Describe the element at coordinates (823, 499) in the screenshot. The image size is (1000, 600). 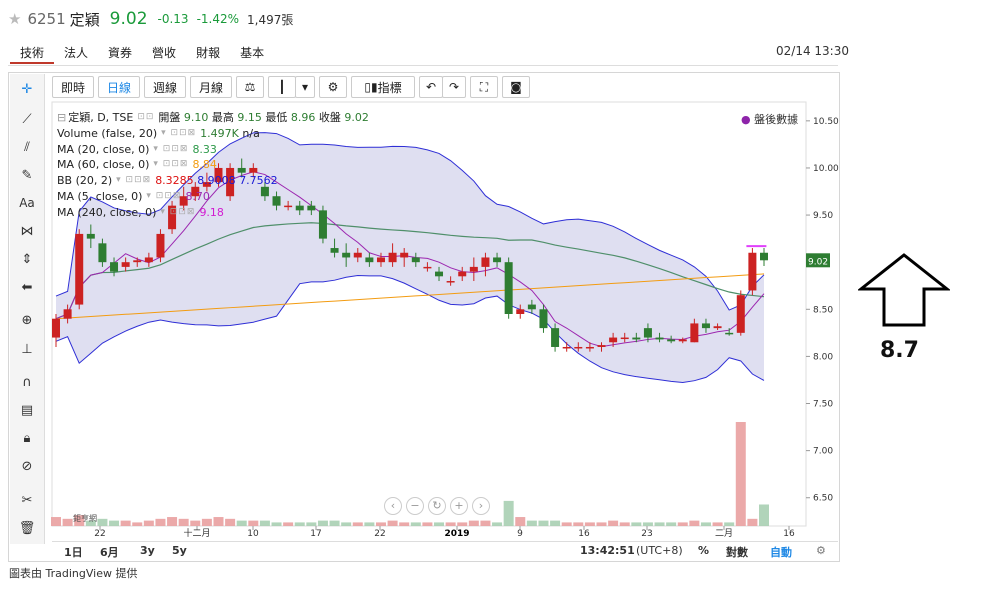
I see `price-tick-label: 6.50` at that location.